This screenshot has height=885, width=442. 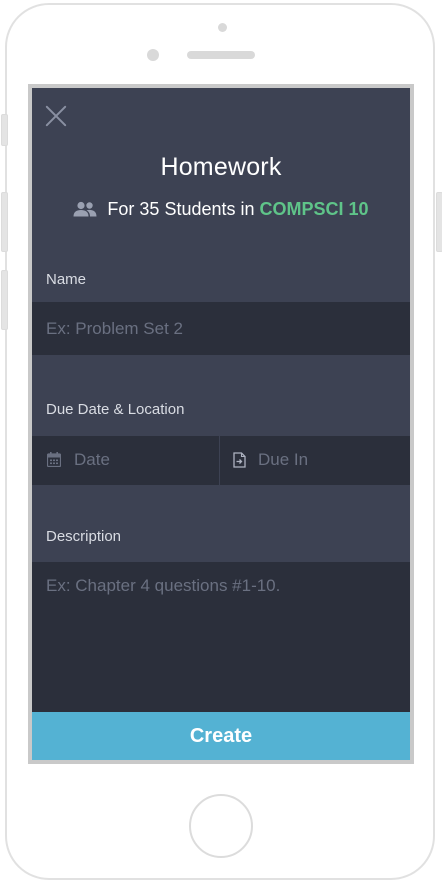 What do you see at coordinates (115, 409) in the screenshot?
I see `due-label: Due Date & Location` at bounding box center [115, 409].